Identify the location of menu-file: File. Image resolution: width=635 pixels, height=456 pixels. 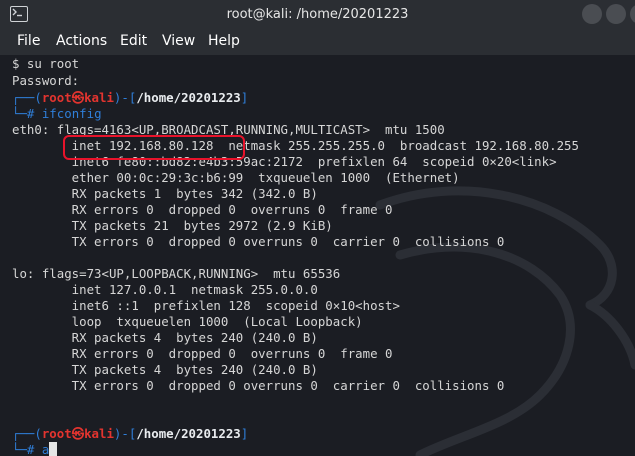
(28, 42).